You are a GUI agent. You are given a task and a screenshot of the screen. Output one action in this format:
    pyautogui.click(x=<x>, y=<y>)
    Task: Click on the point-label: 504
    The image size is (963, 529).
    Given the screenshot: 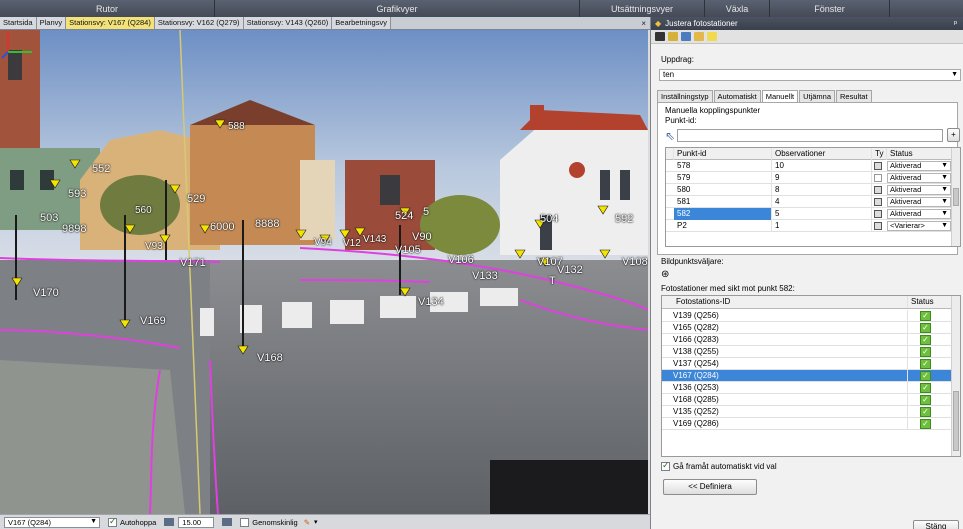 What is the action you would take?
    pyautogui.click(x=549, y=219)
    